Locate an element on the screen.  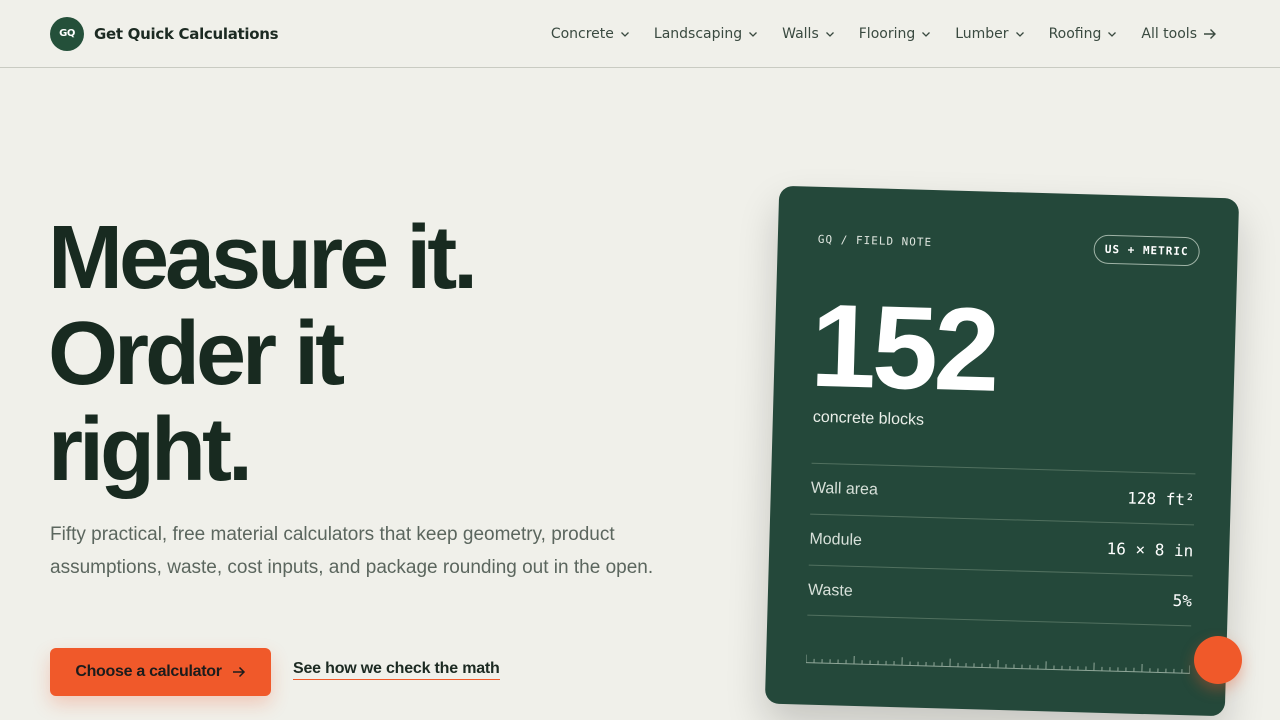
nav-all-tools-link: All tools is located at coordinates (1179, 34).